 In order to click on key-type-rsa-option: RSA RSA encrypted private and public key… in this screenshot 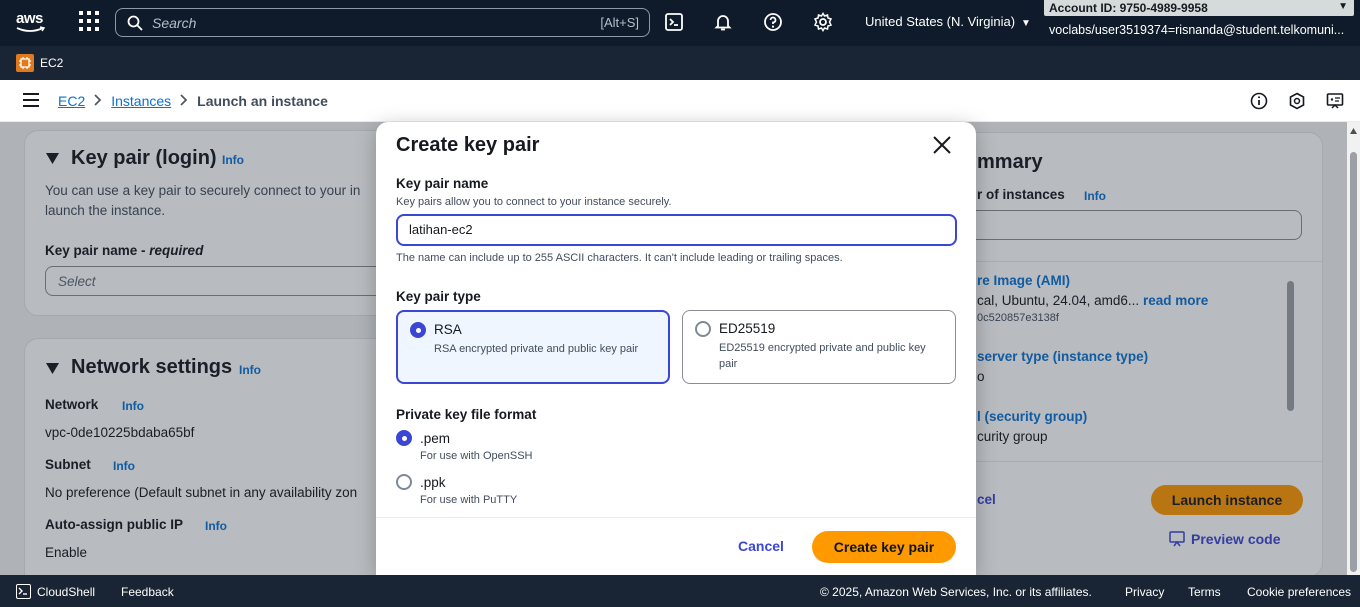, I will do `click(533, 347)`.